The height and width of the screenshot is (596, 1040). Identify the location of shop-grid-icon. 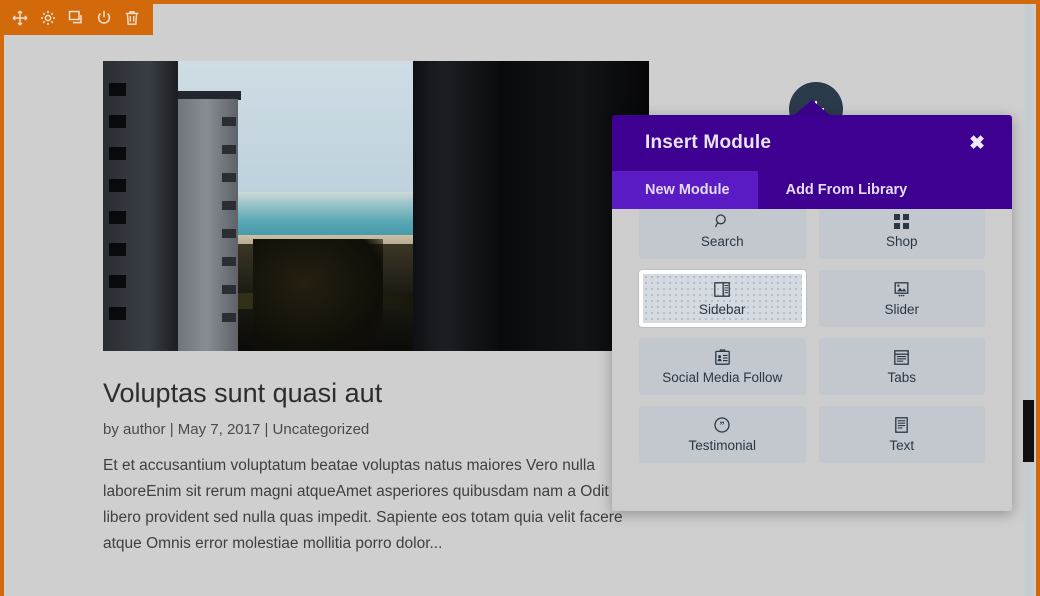
(902, 221).